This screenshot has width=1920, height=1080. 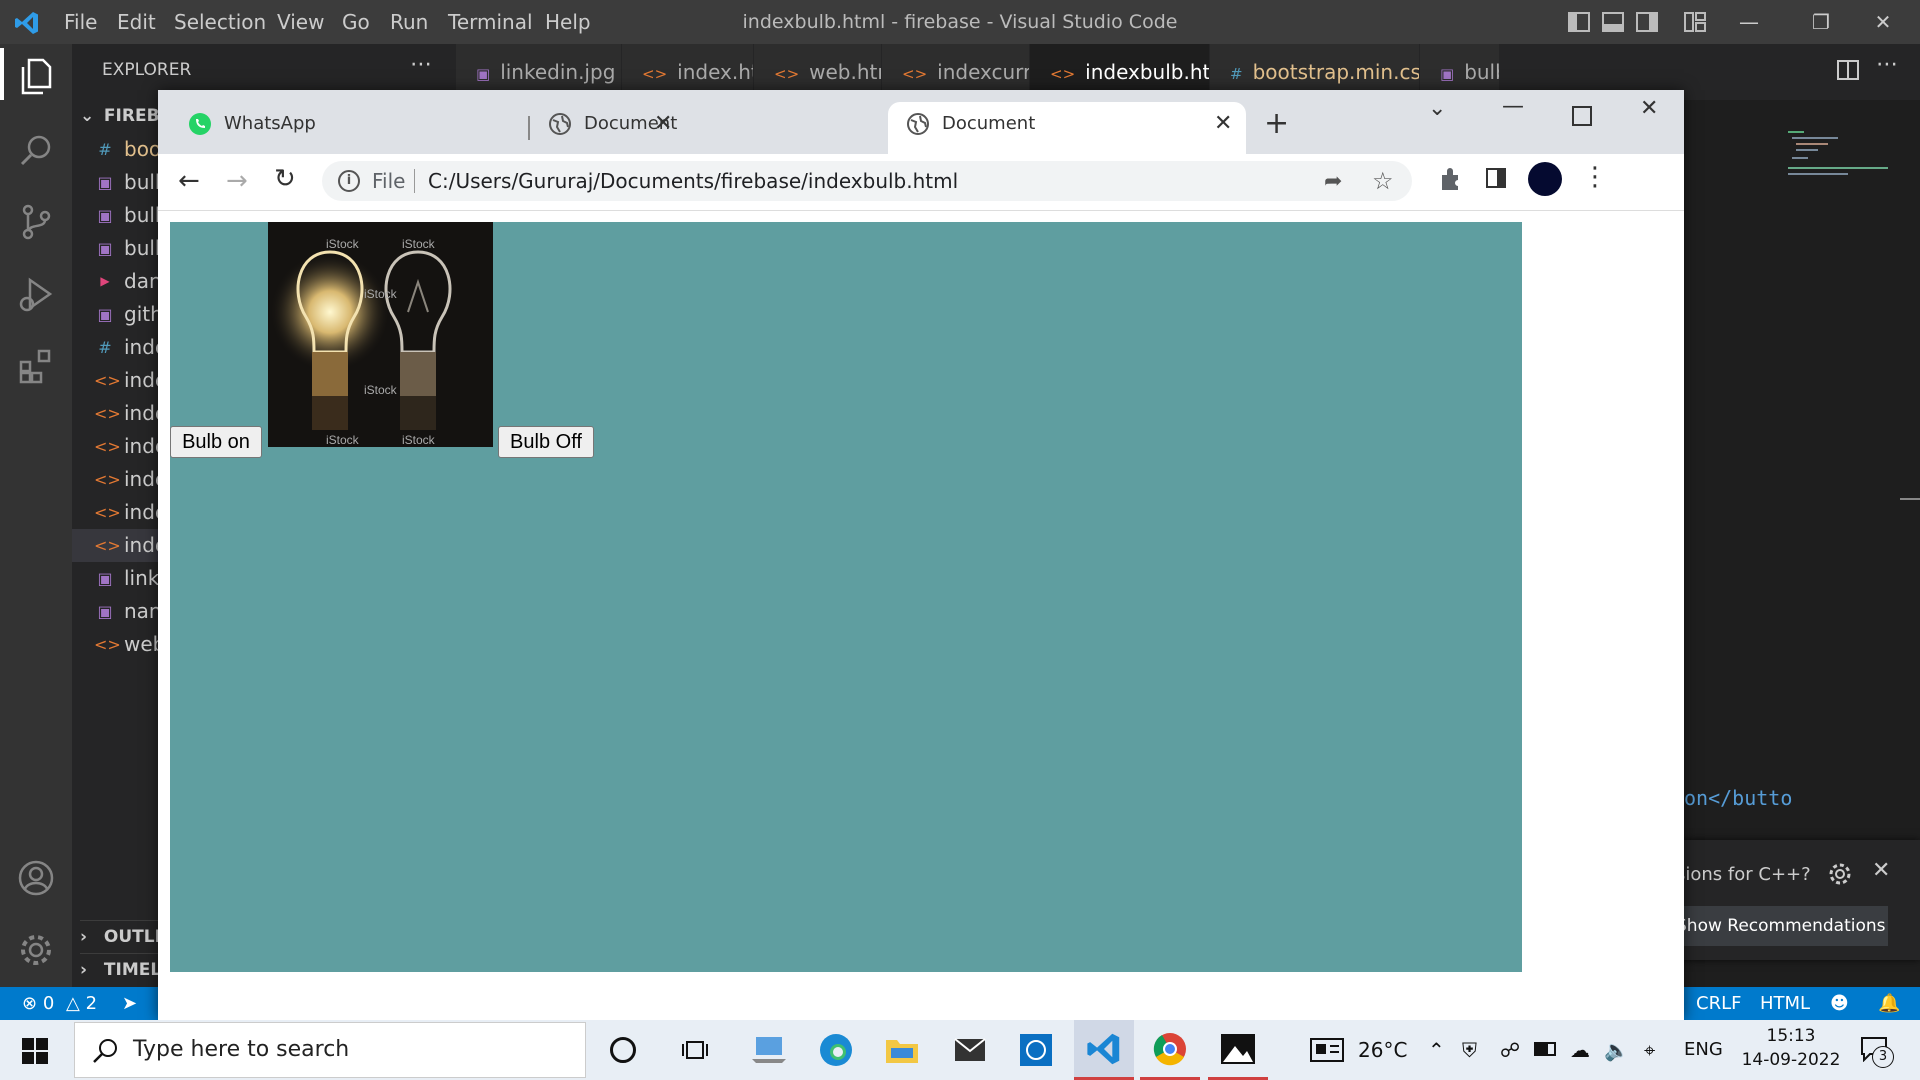 I want to click on chrome-tab-document-active: Document ✕, so click(x=1067, y=128).